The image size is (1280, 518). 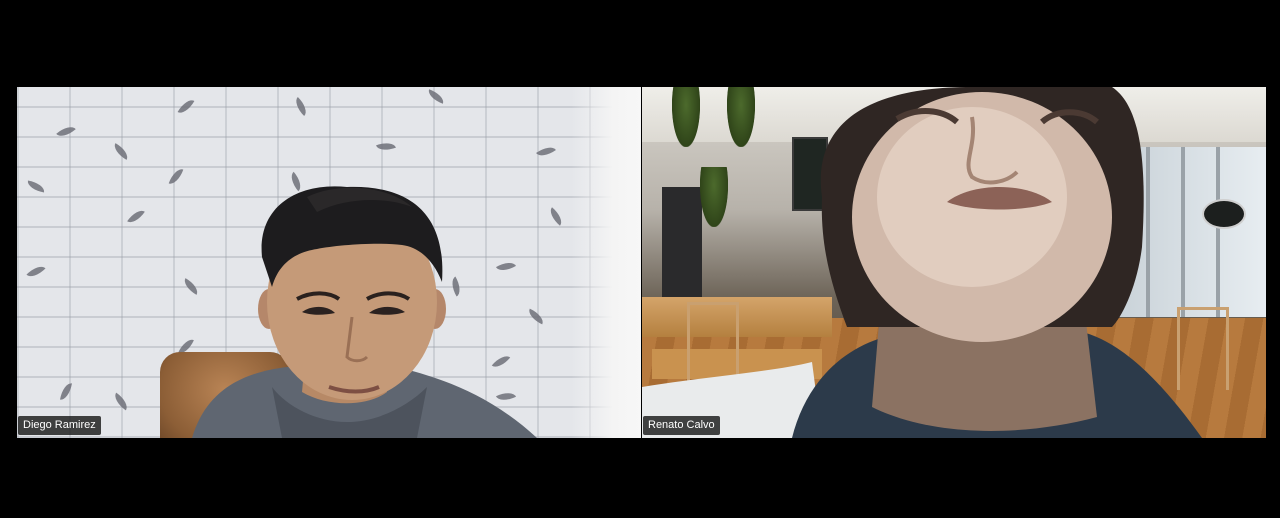 I want to click on participant-video-diego, so click(x=364, y=312).